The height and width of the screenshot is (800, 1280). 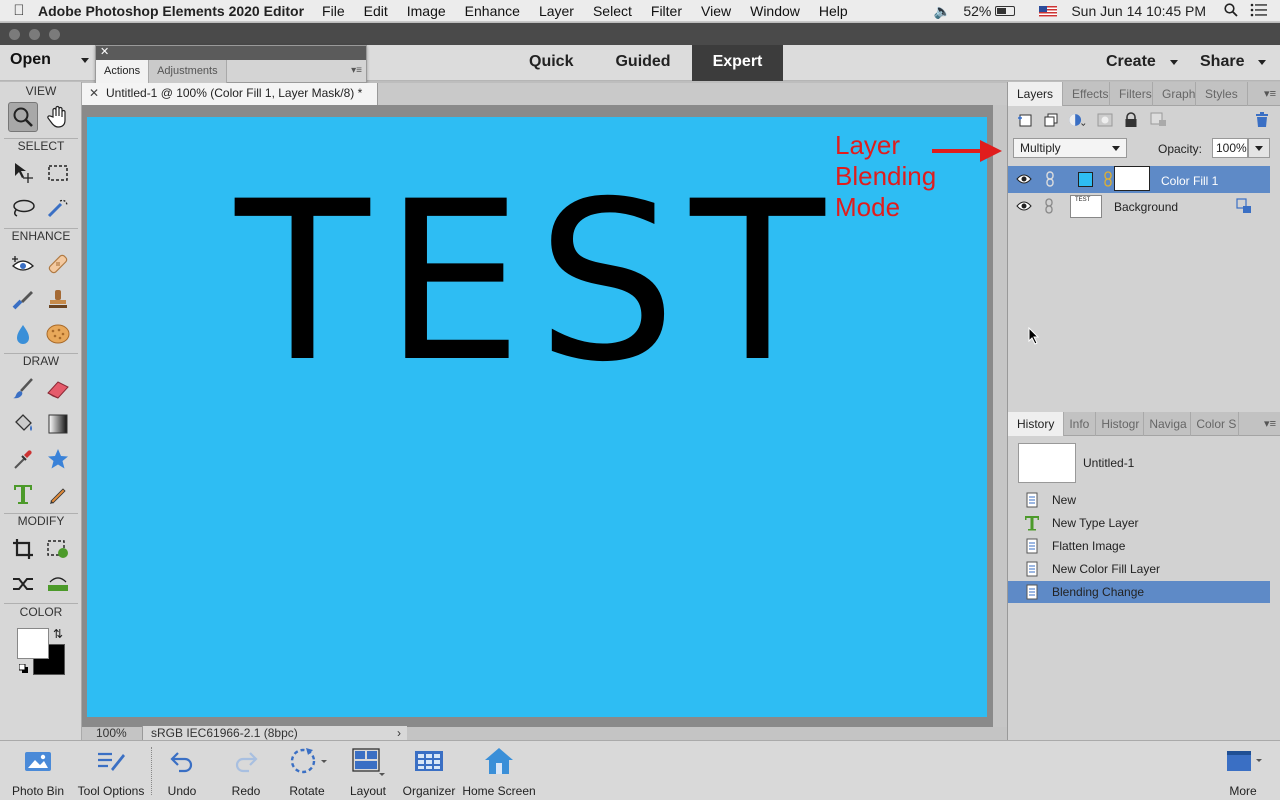 I want to click on layer-thumbnail: TEST, so click(x=1086, y=206).